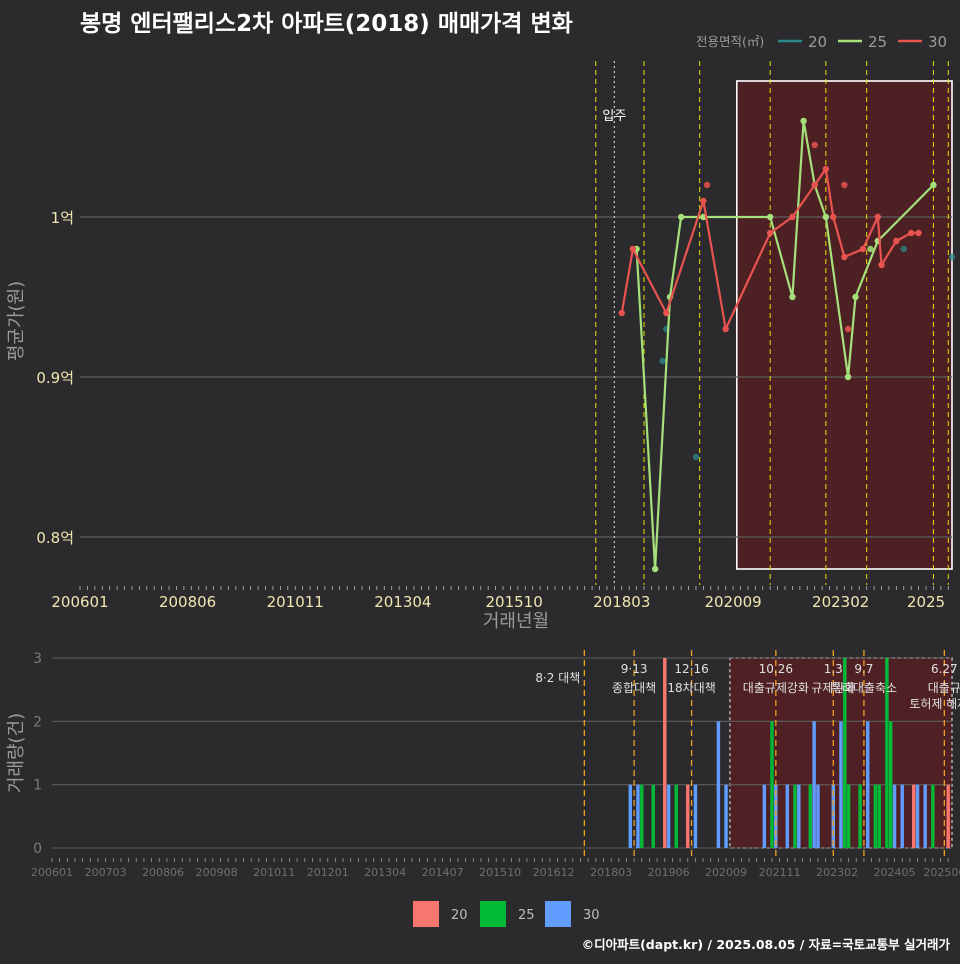  What do you see at coordinates (274, 872) in the screenshot?
I see `volume-x-tick-label: 201011` at bounding box center [274, 872].